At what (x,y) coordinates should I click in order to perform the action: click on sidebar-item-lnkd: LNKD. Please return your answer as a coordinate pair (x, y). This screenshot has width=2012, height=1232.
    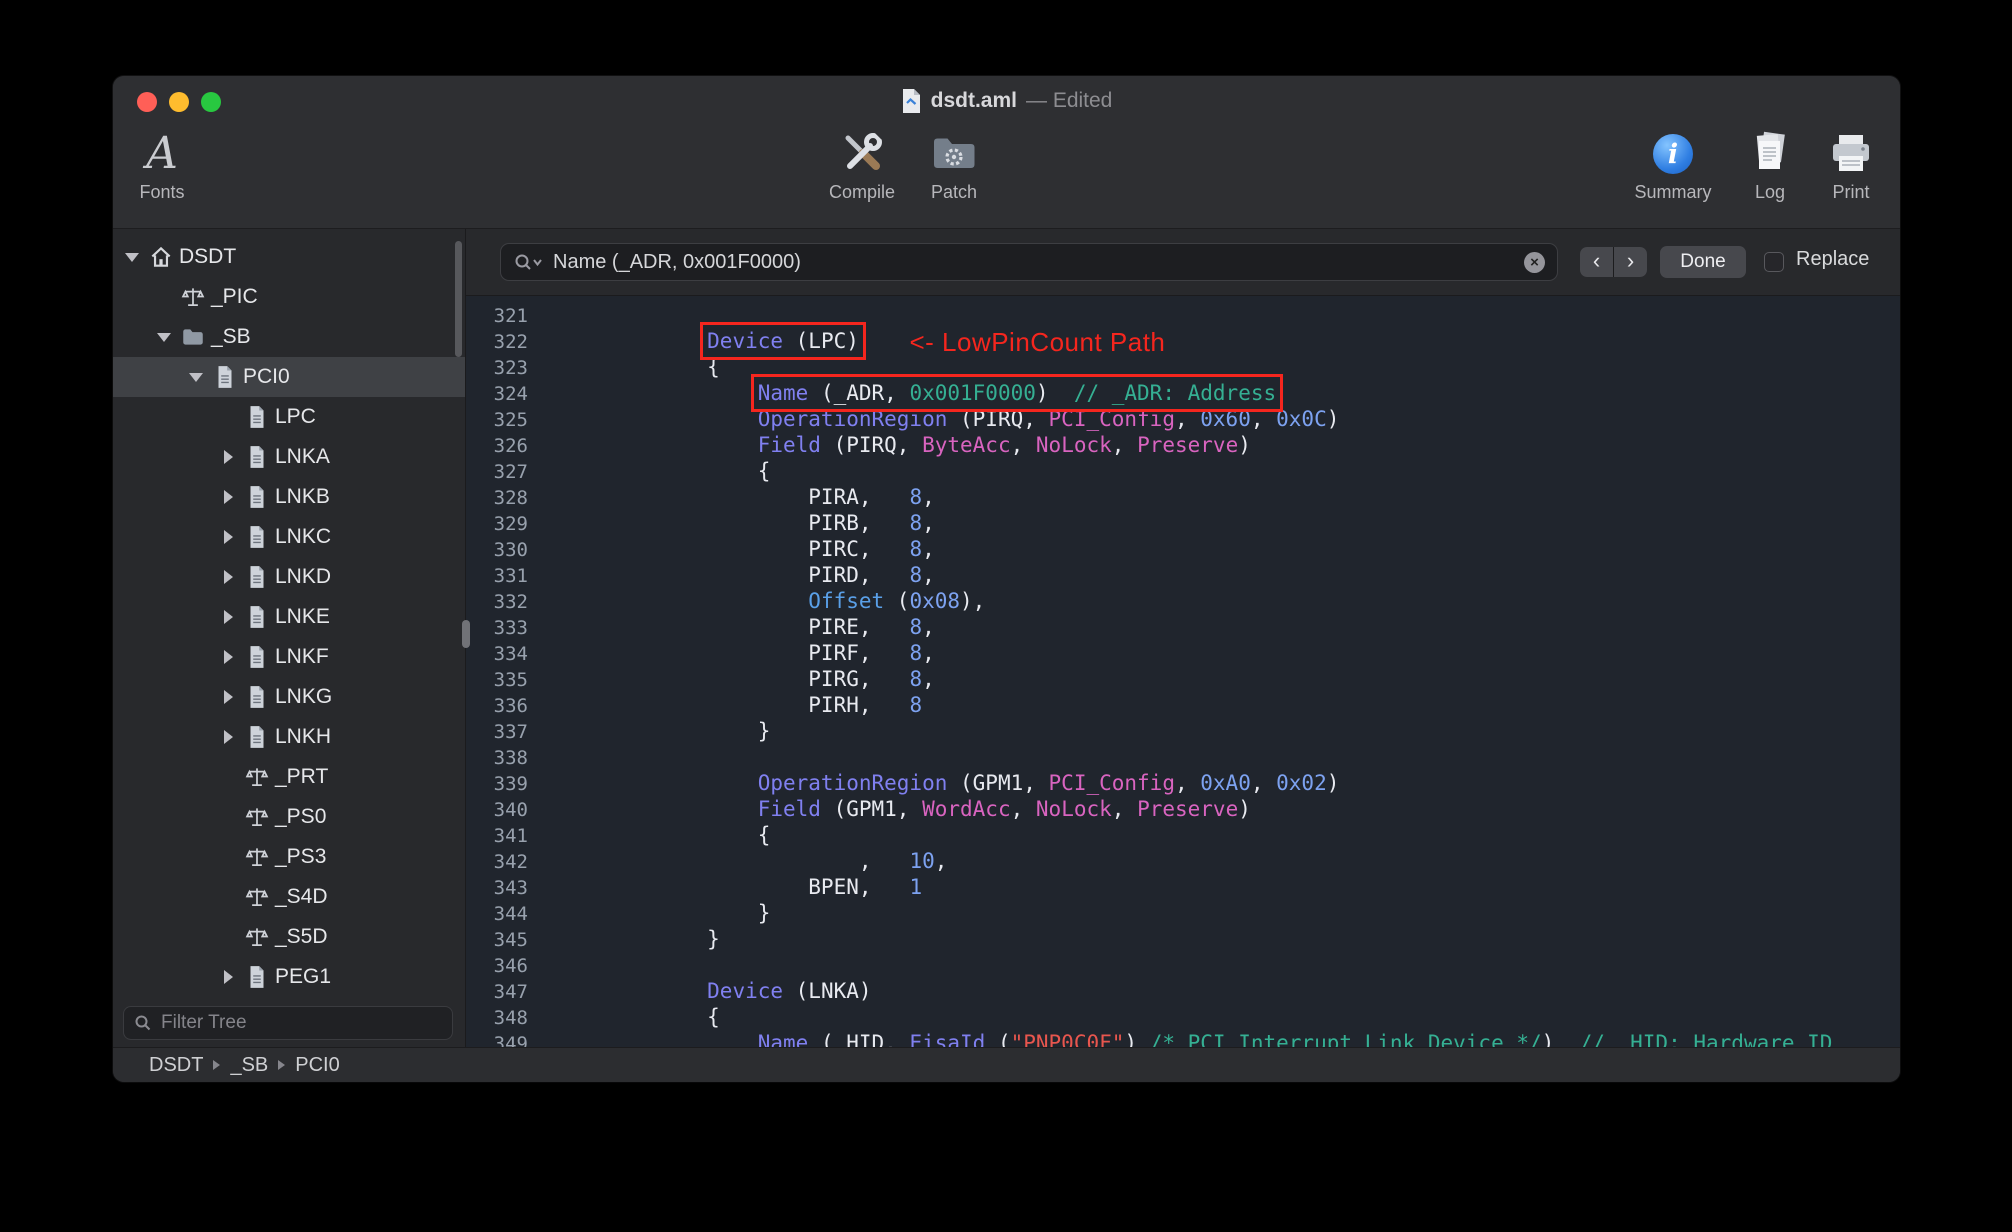
    Looking at the image, I should click on (289, 577).